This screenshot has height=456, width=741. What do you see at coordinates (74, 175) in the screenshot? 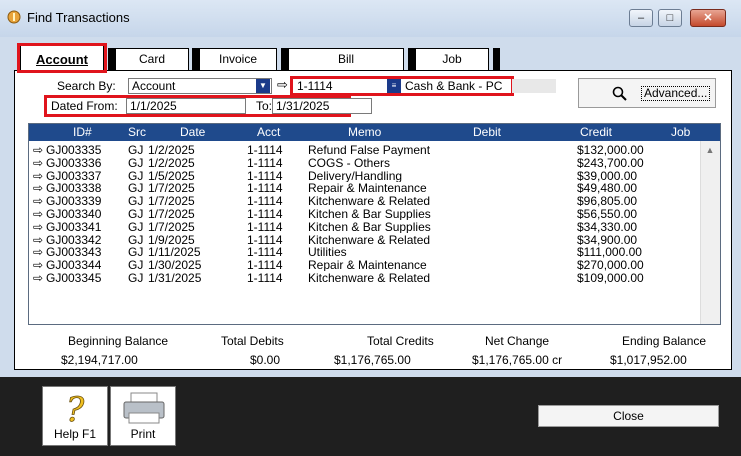
I see `cell-id: GJ003337` at bounding box center [74, 175].